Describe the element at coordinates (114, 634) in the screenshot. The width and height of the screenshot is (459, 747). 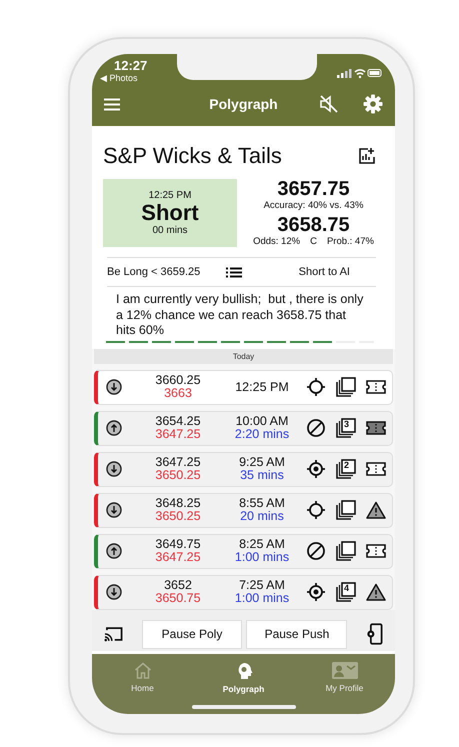
I see `cast-icon` at that location.